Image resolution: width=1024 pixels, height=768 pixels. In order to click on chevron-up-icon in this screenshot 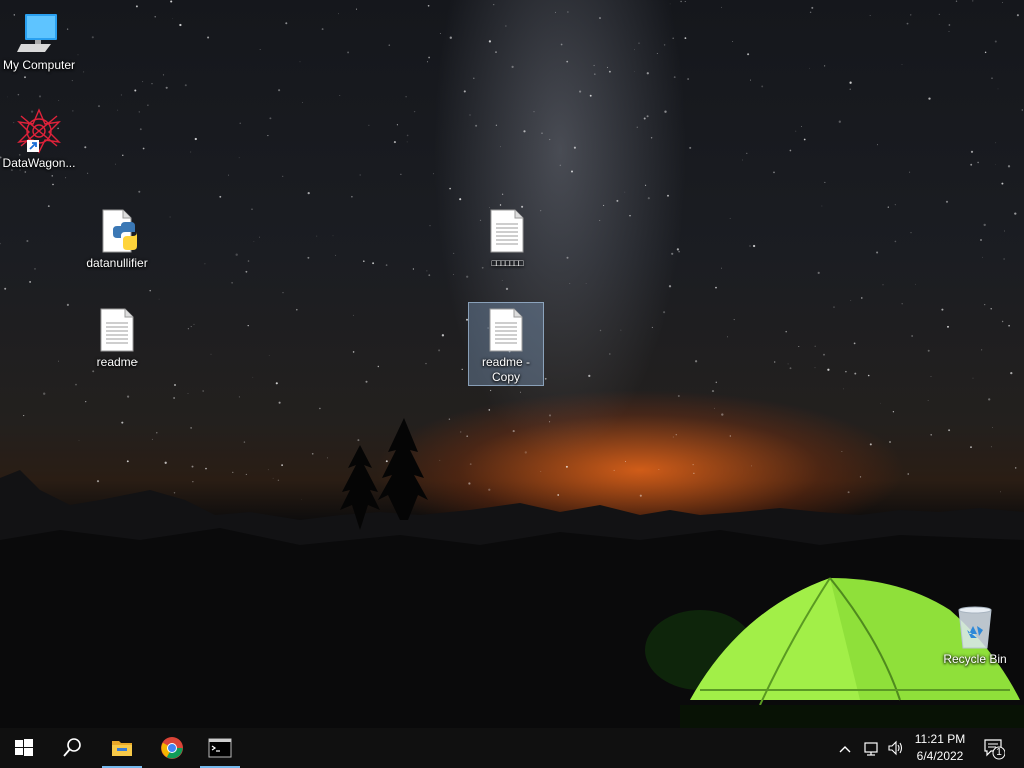, I will do `click(845, 749)`.